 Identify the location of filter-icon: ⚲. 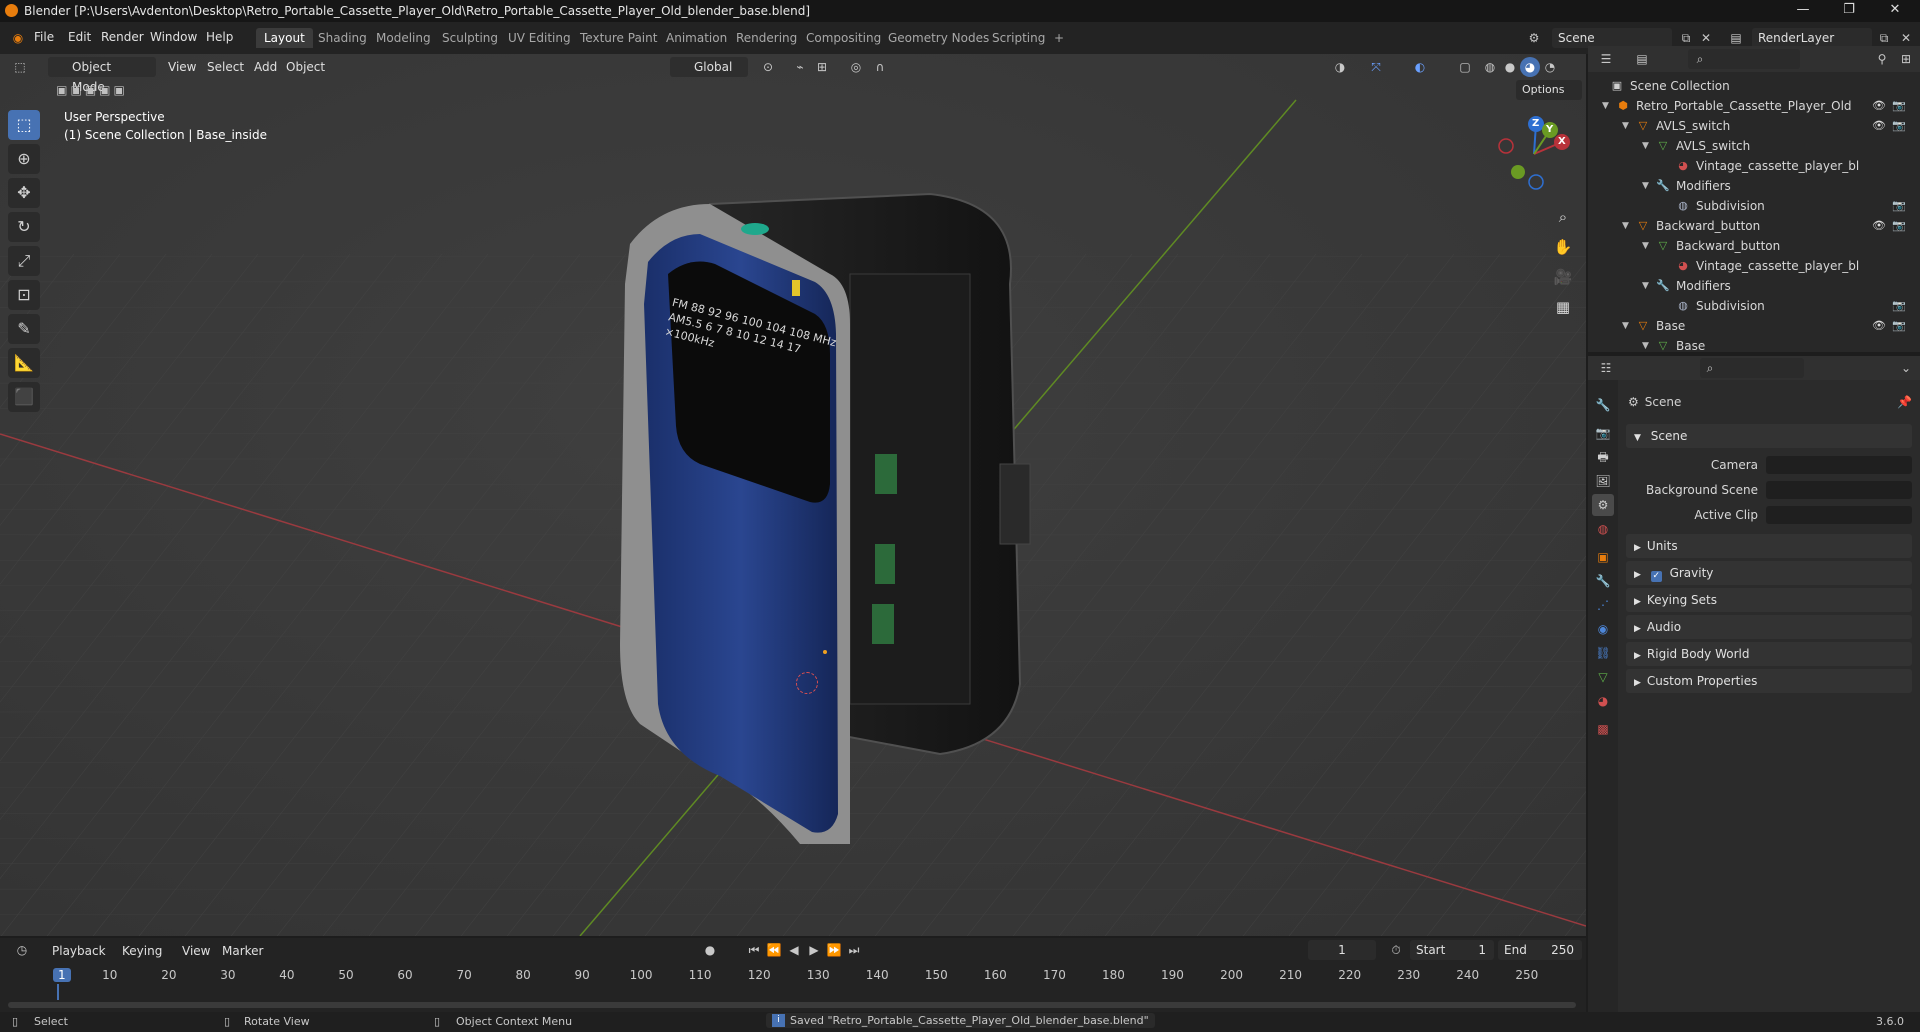
(1882, 59).